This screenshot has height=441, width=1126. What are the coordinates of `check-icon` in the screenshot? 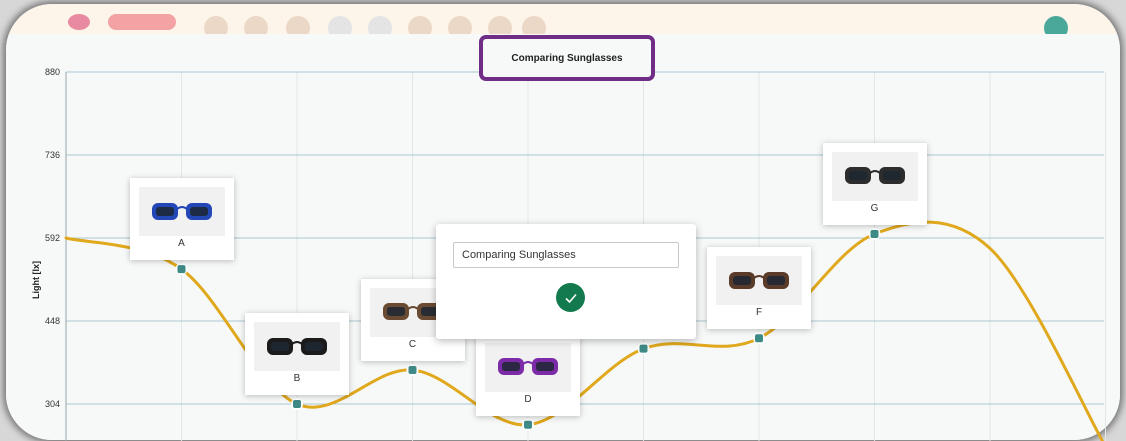 It's located at (570, 298).